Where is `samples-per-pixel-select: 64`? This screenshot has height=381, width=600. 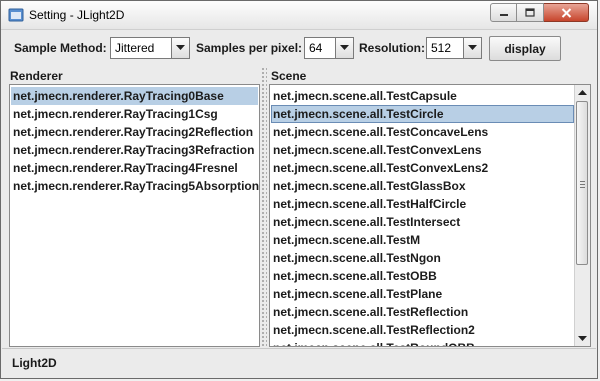
samples-per-pixel-select: 64 is located at coordinates (329, 48).